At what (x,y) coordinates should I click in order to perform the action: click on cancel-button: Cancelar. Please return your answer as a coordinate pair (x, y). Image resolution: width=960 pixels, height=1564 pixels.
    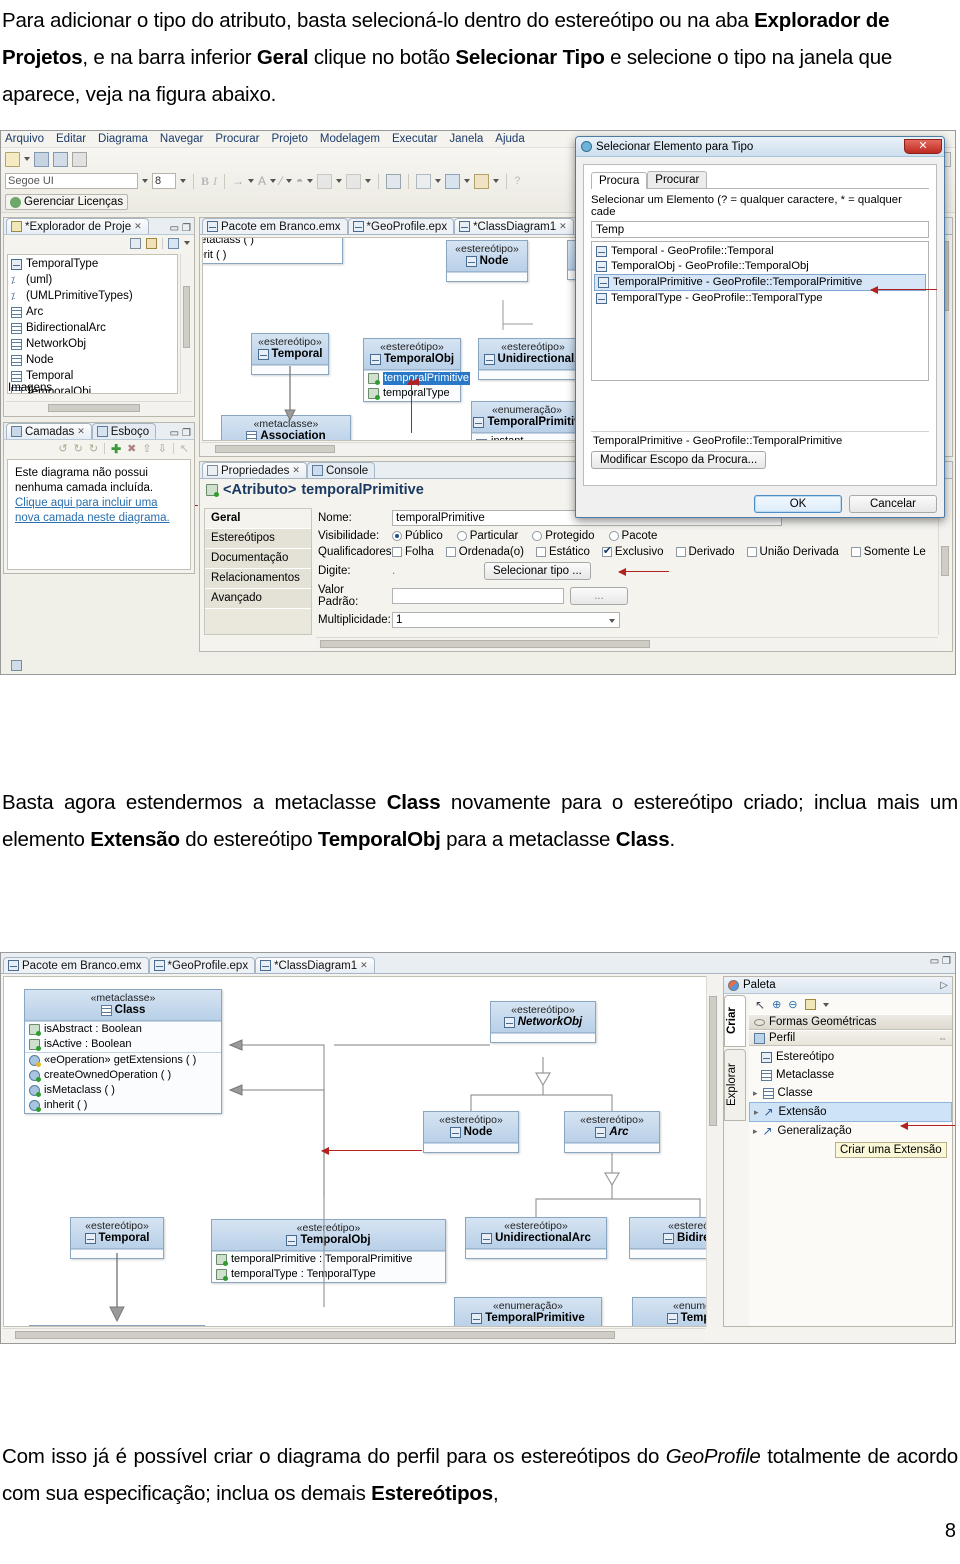
    Looking at the image, I should click on (893, 504).